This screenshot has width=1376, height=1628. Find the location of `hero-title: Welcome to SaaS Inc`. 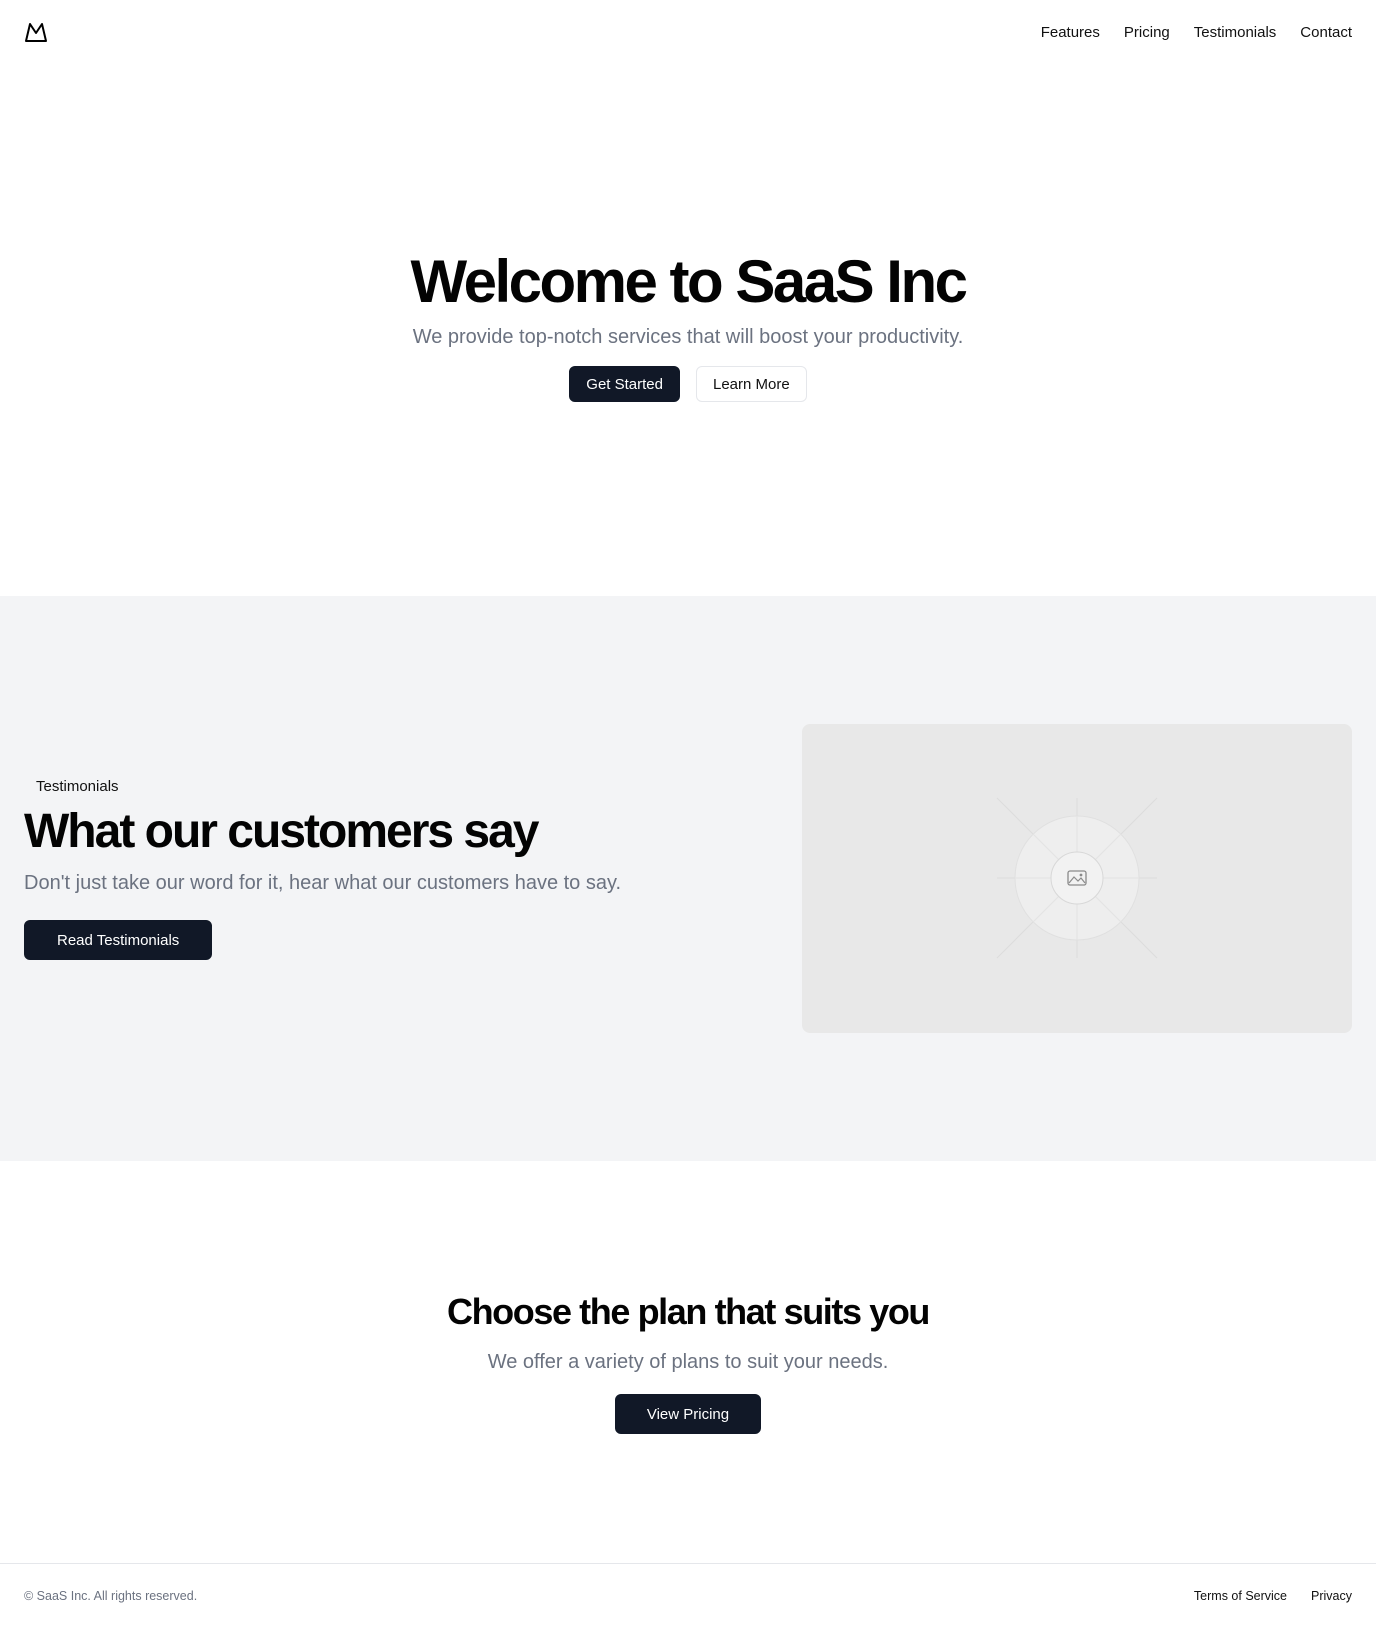

hero-title: Welcome to SaaS Inc is located at coordinates (689, 281).